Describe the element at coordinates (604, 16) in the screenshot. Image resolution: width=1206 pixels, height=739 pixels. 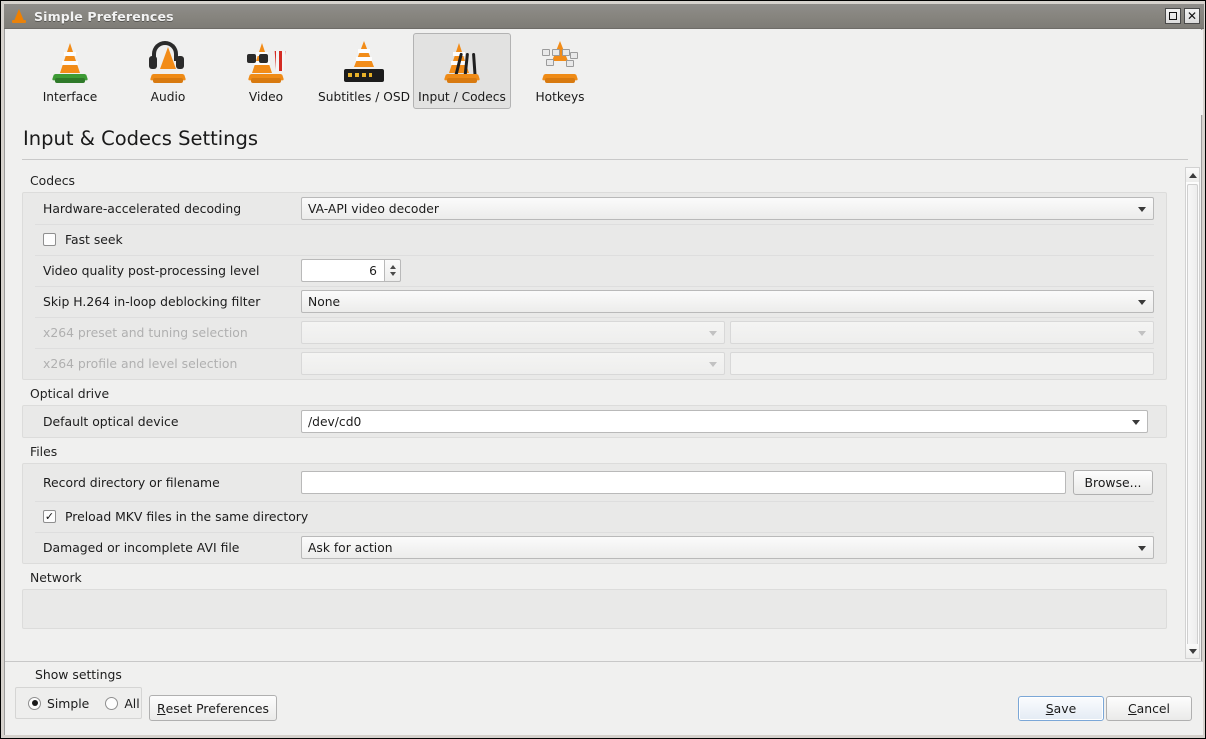
I see `window-titlebar: Simple Preferences ✕` at that location.